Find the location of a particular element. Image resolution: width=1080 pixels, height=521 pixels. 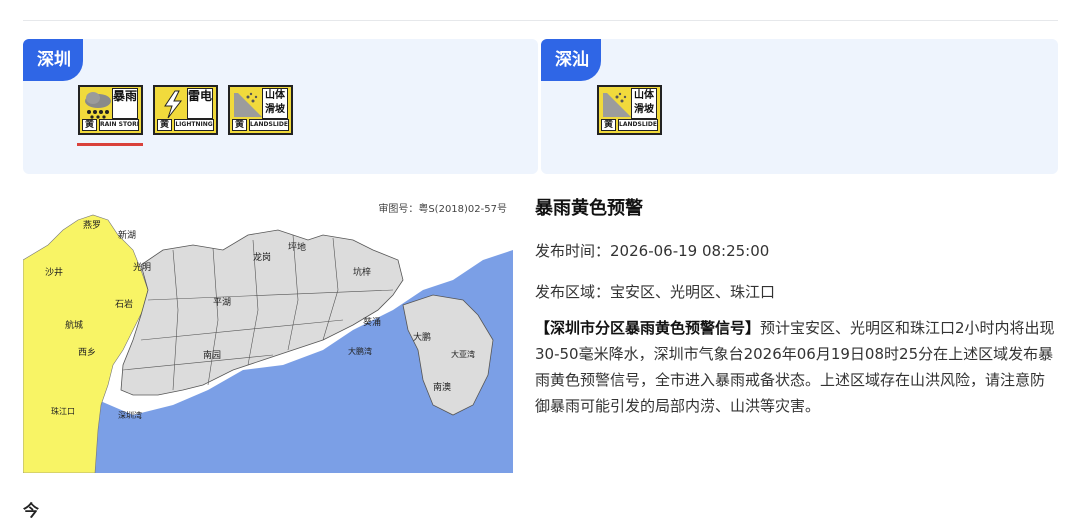

map-approval-number: 审图号：粤S(2018)02-57号 is located at coordinates (442, 209).